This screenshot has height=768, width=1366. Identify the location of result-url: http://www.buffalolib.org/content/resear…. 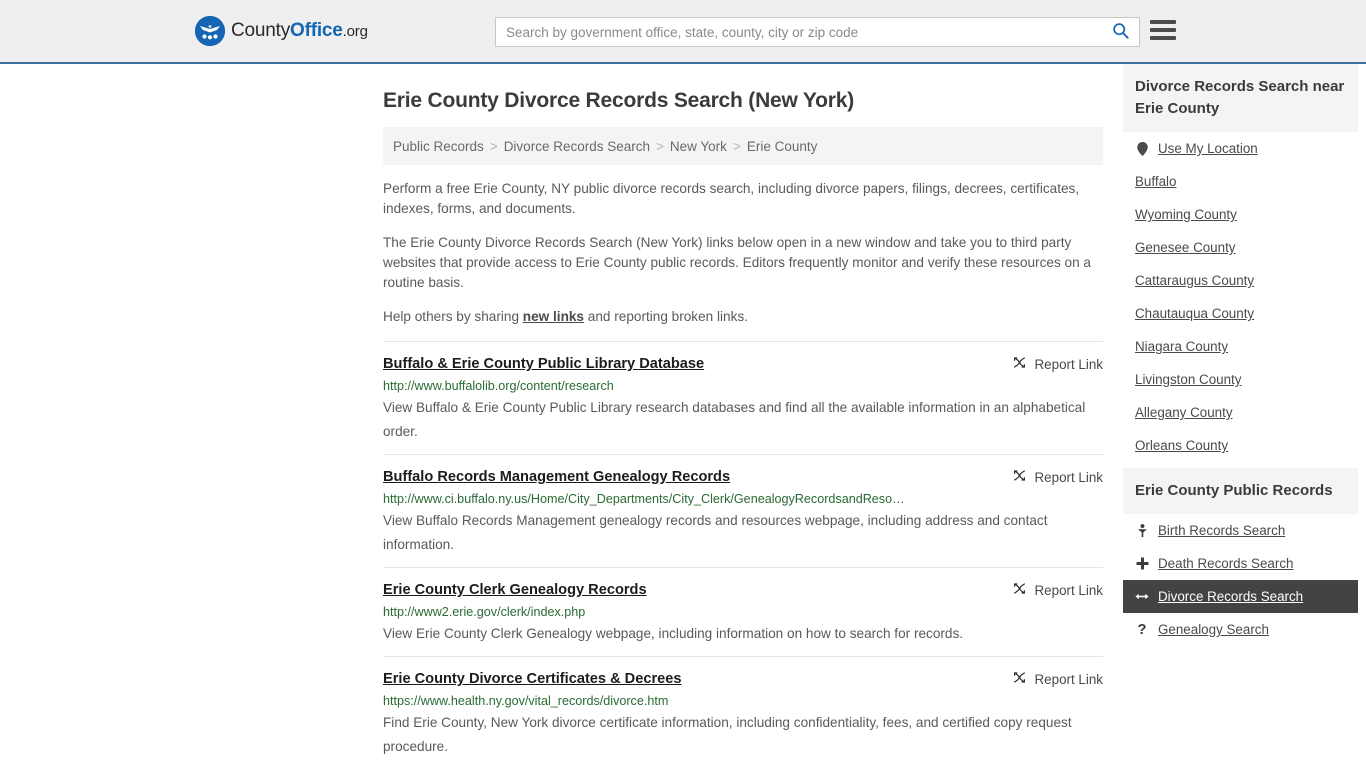
(743, 386).